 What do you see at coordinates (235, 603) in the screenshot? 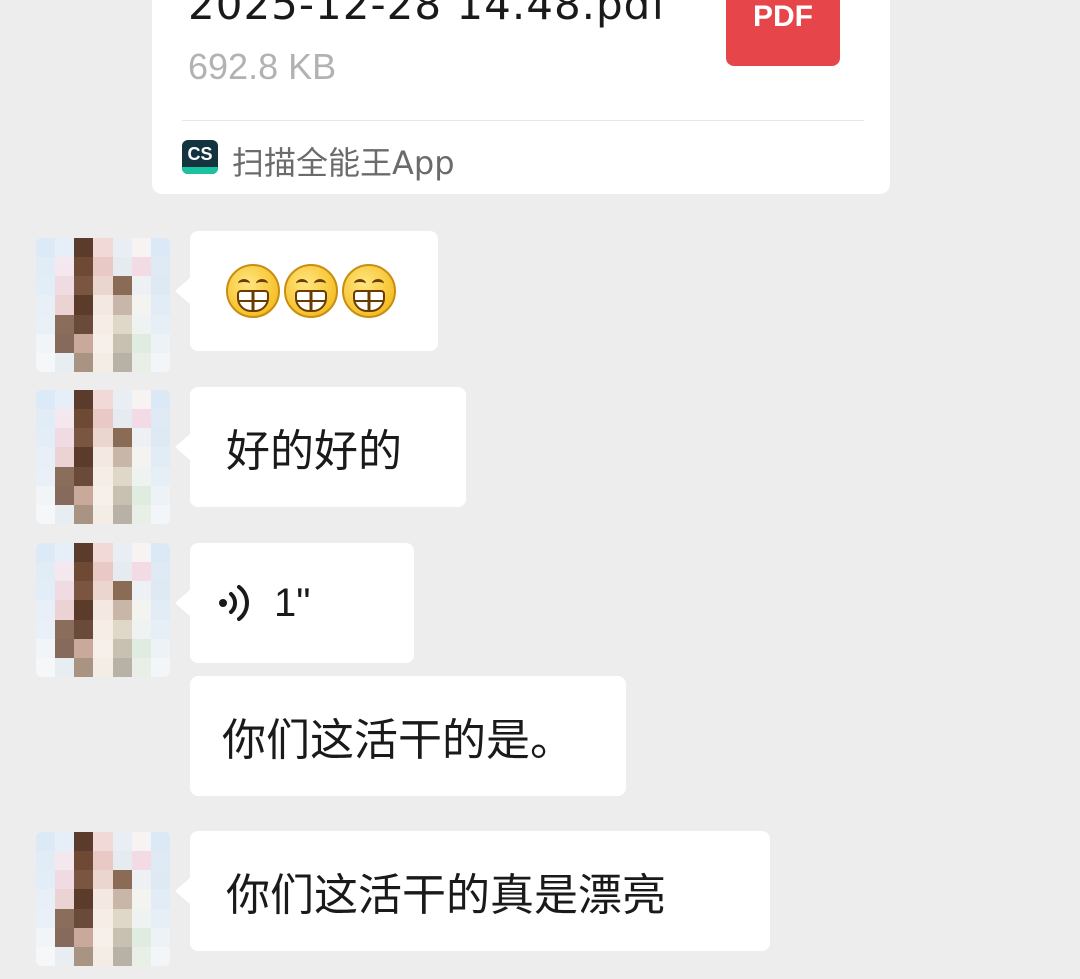
I see `voice-wave-icon` at bounding box center [235, 603].